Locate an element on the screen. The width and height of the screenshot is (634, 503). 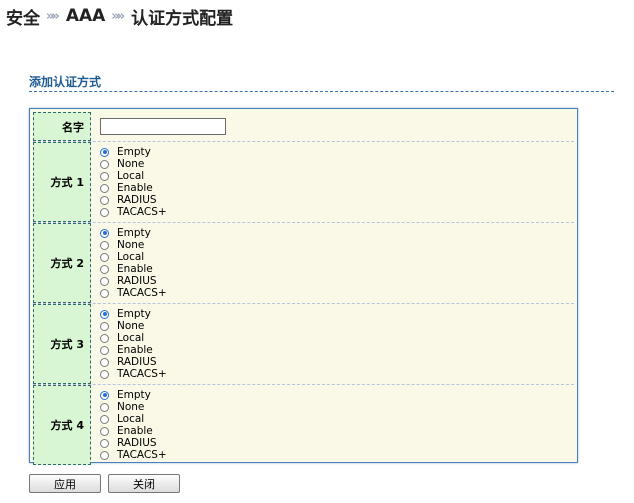
method-row-2: 方式 2 Empty None Local Enable RADIUS TACACS+ is located at coordinates (303, 263).